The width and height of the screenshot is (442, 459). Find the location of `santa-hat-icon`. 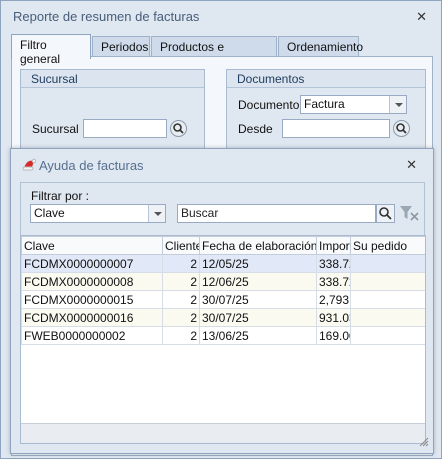

santa-hat-icon is located at coordinates (29, 165).